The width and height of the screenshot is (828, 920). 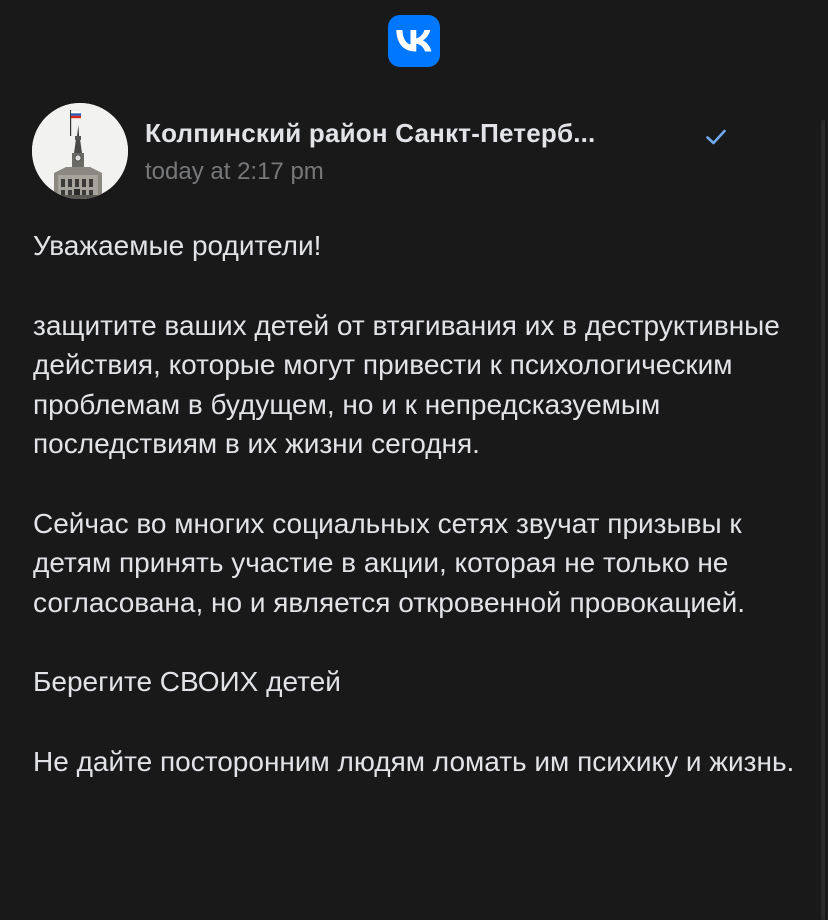 What do you see at coordinates (823, 520) in the screenshot?
I see `scrollbar` at bounding box center [823, 520].